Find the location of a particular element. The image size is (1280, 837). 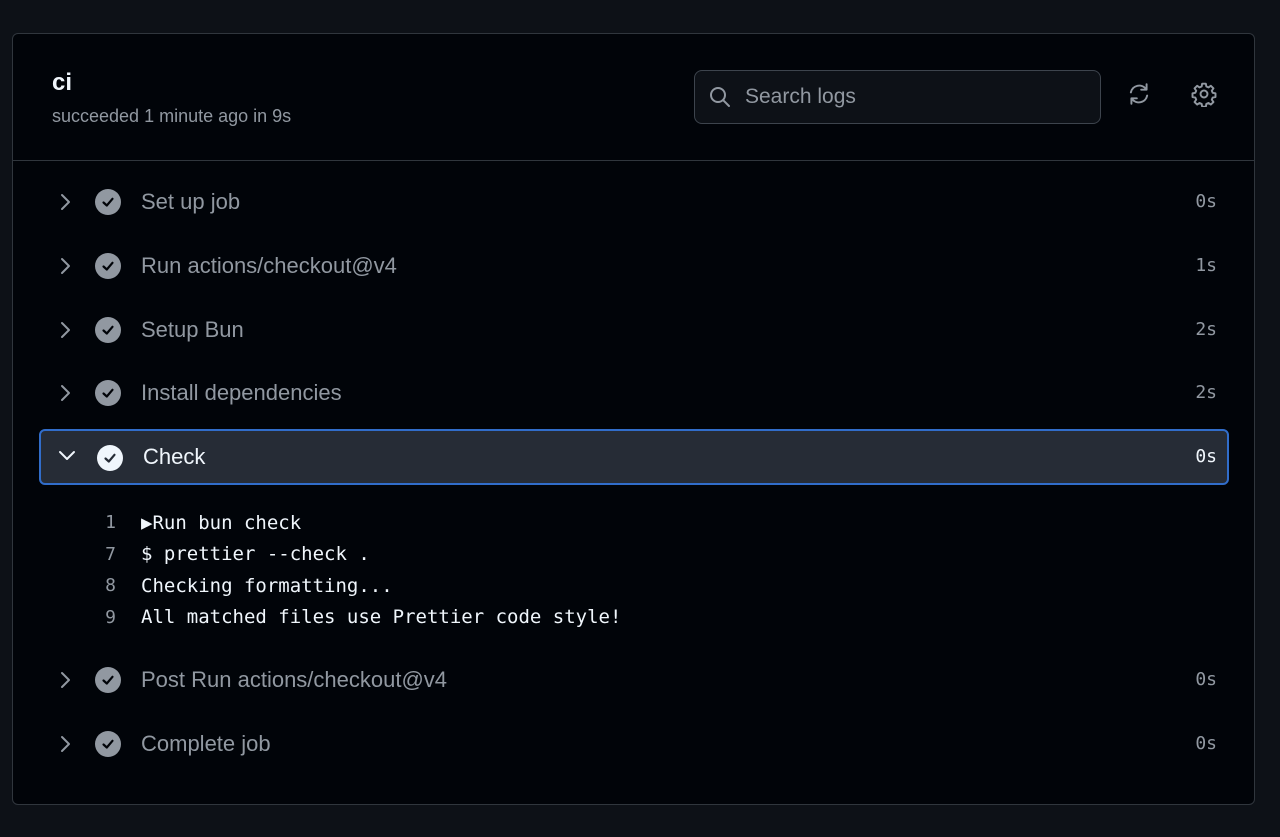

refresh-button is located at coordinates (1139, 96).